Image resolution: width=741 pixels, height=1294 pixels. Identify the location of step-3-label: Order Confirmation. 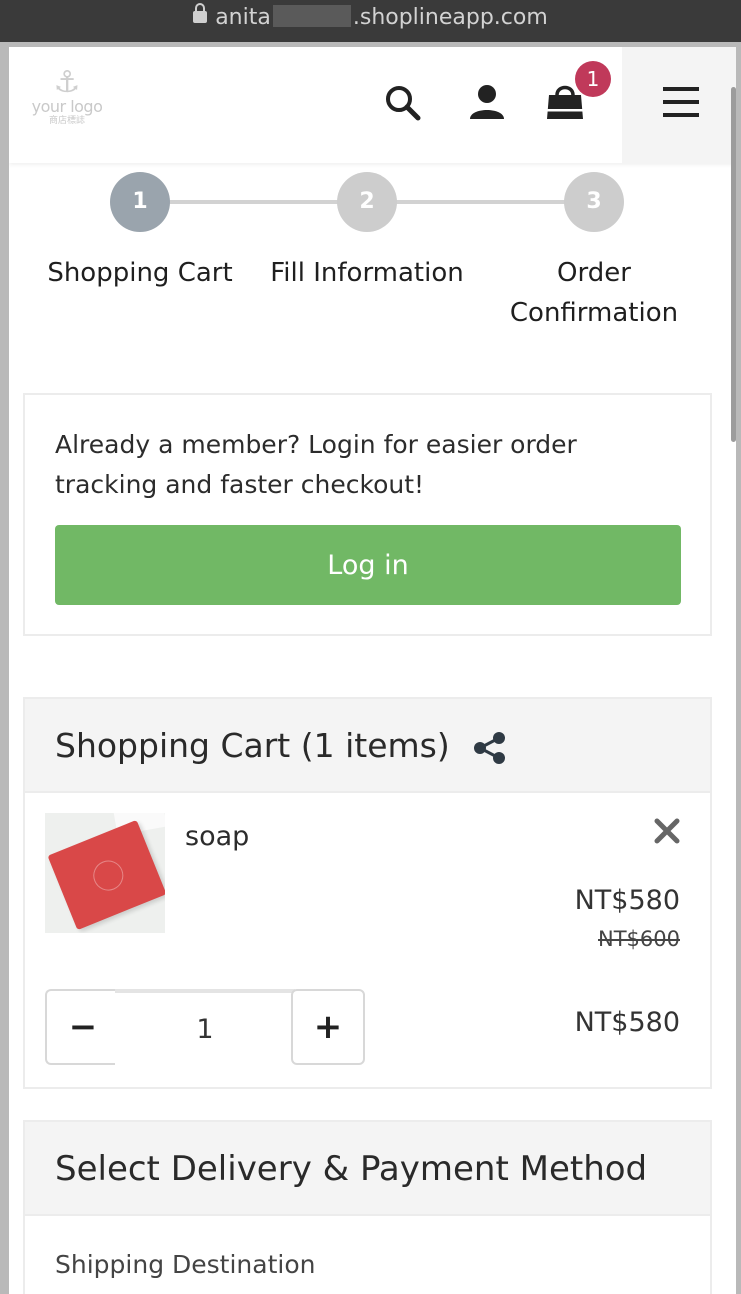
(594, 293).